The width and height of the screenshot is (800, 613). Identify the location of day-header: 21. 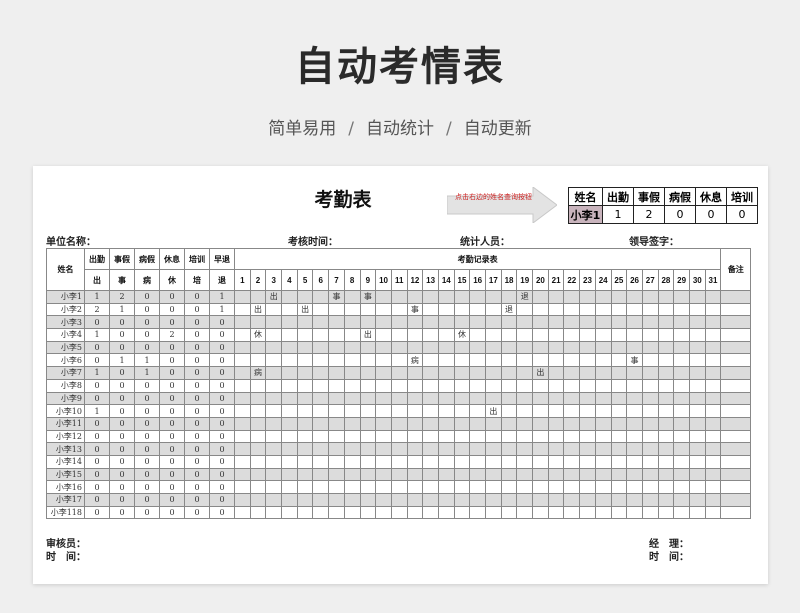
(556, 280).